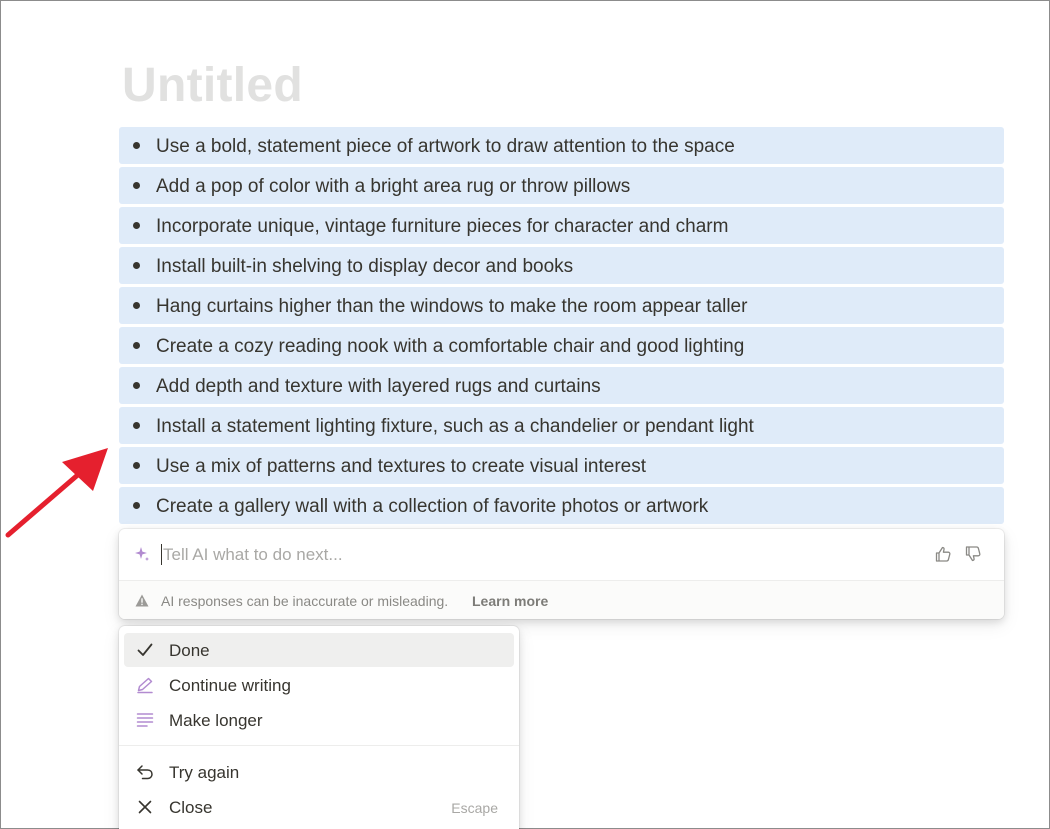  What do you see at coordinates (319, 807) in the screenshot?
I see `menu-item-close: Close Escape` at bounding box center [319, 807].